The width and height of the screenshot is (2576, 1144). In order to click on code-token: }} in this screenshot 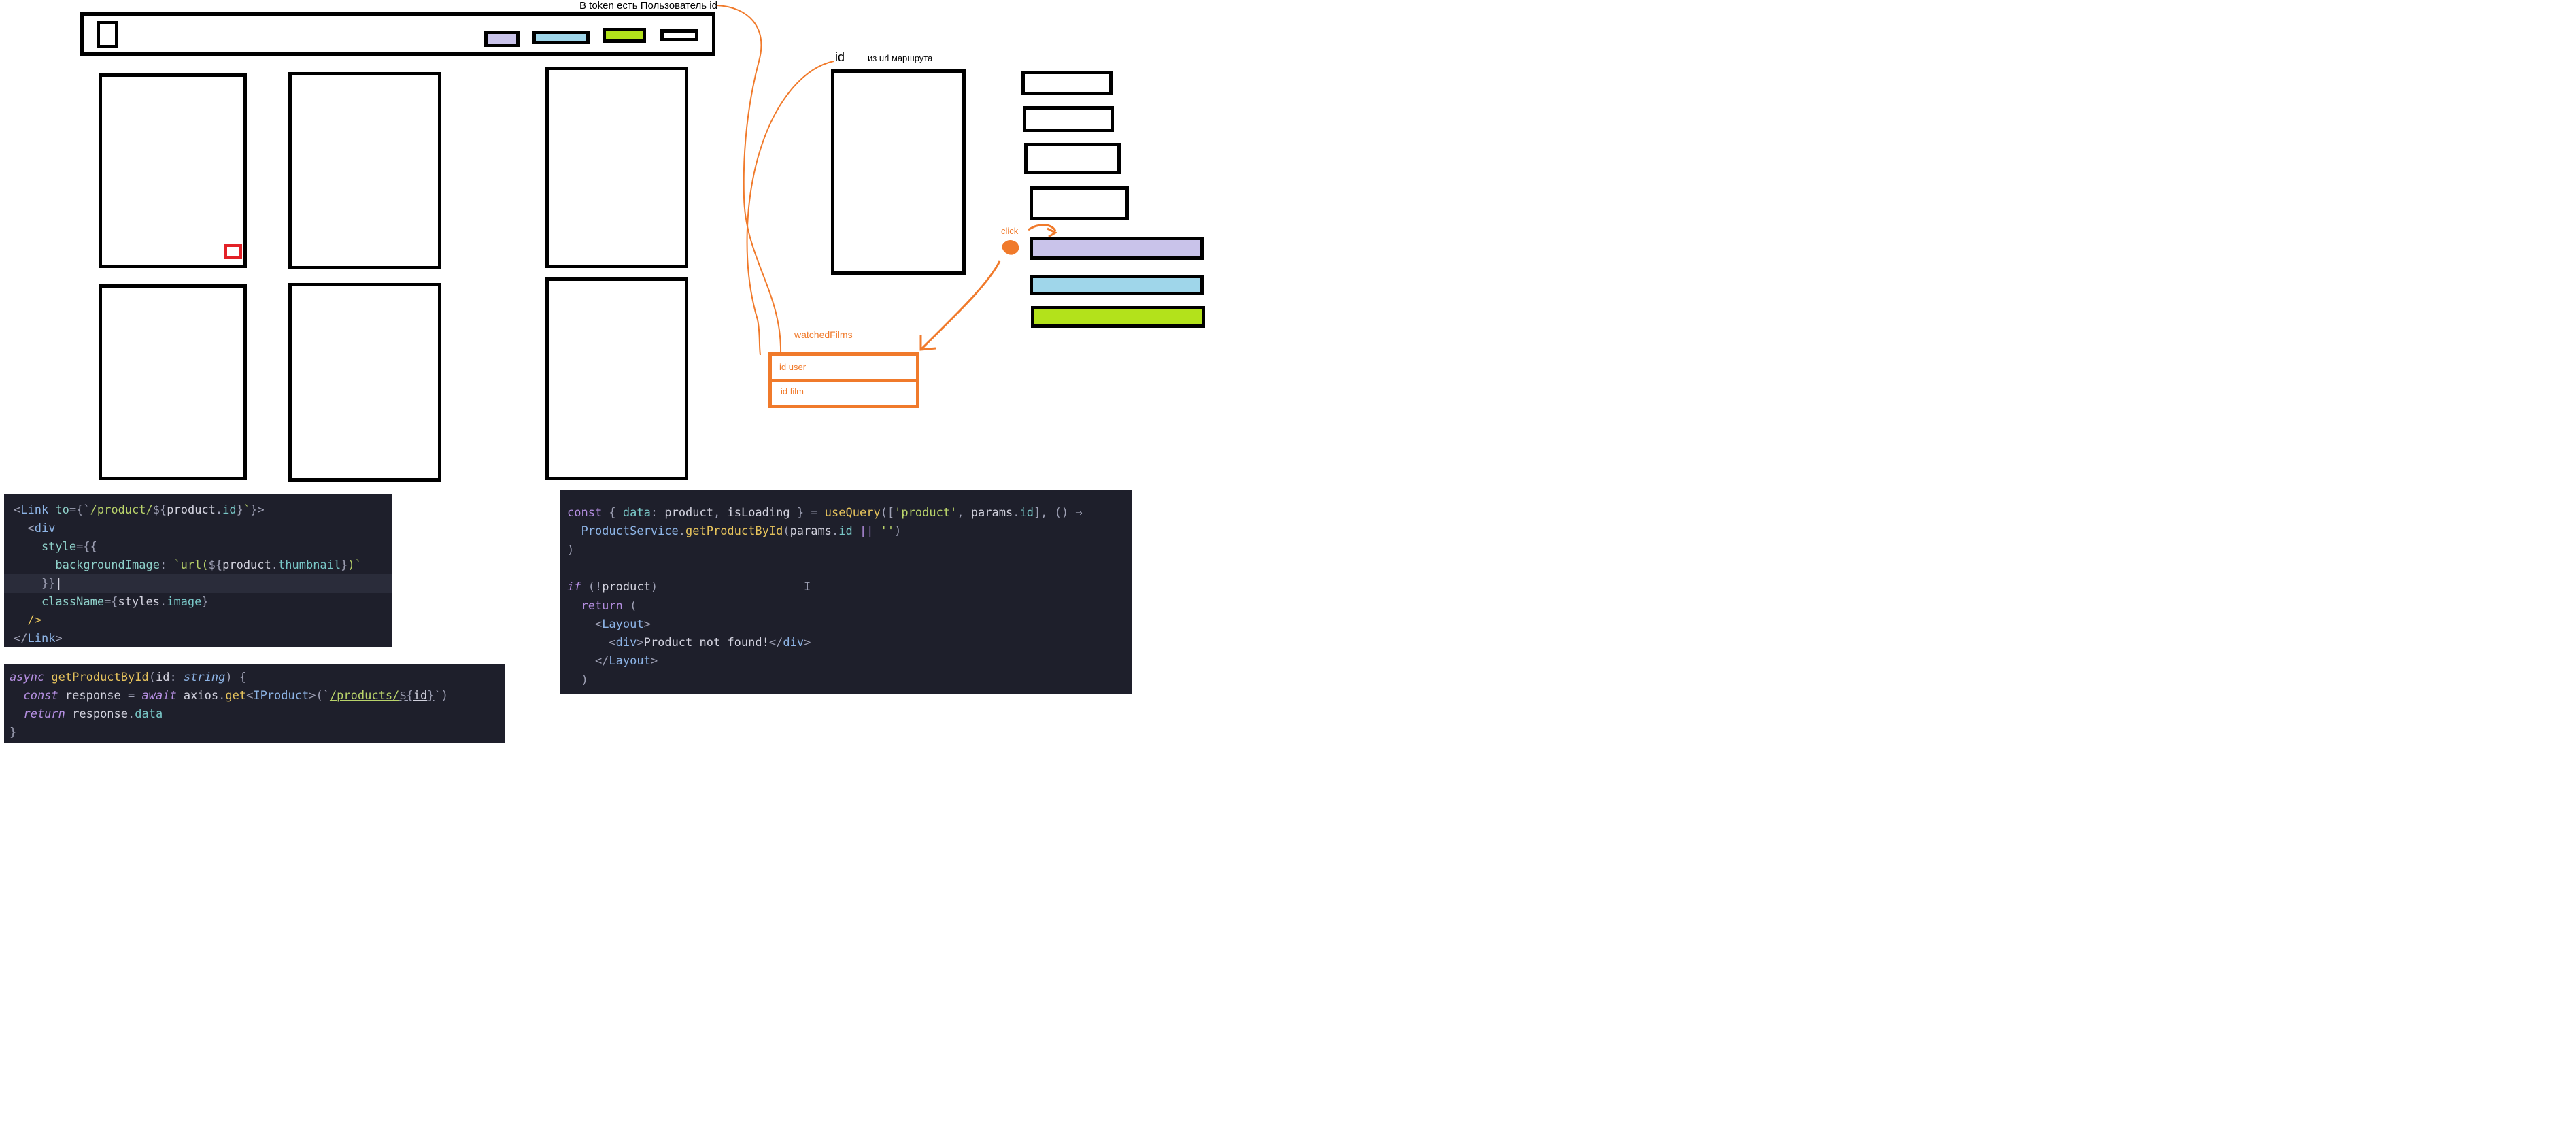, I will do `click(35, 583)`.